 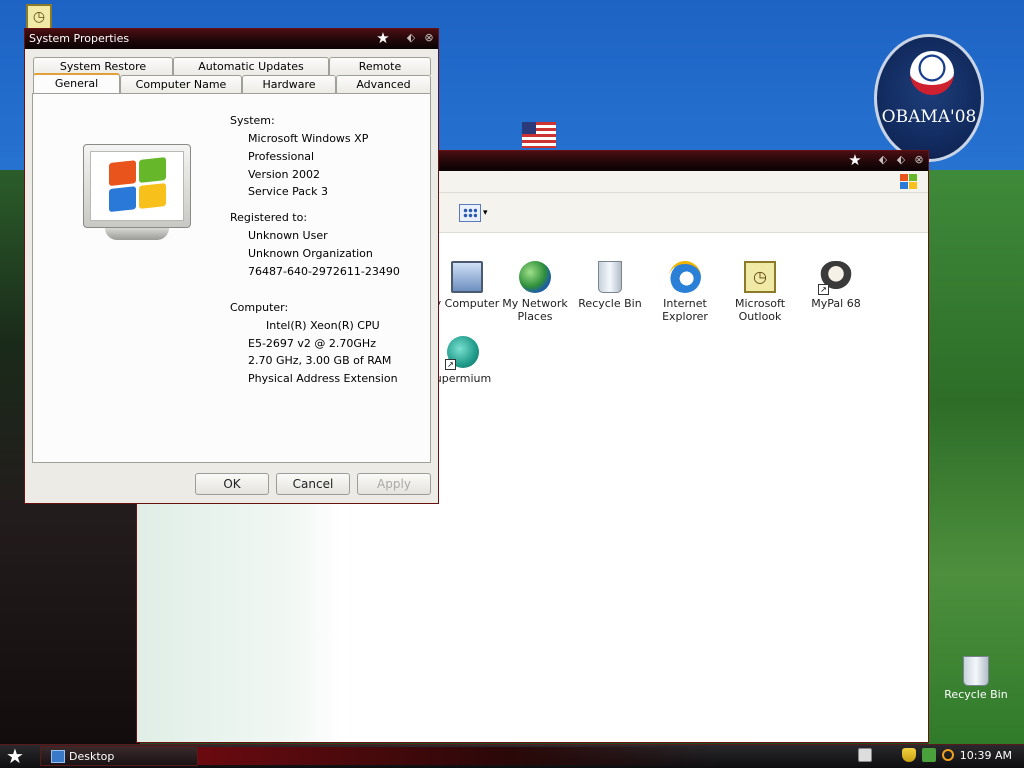 What do you see at coordinates (231, 39) in the screenshot?
I see `dialog-titlebar: System Properties ★ ⬖ ⊗` at bounding box center [231, 39].